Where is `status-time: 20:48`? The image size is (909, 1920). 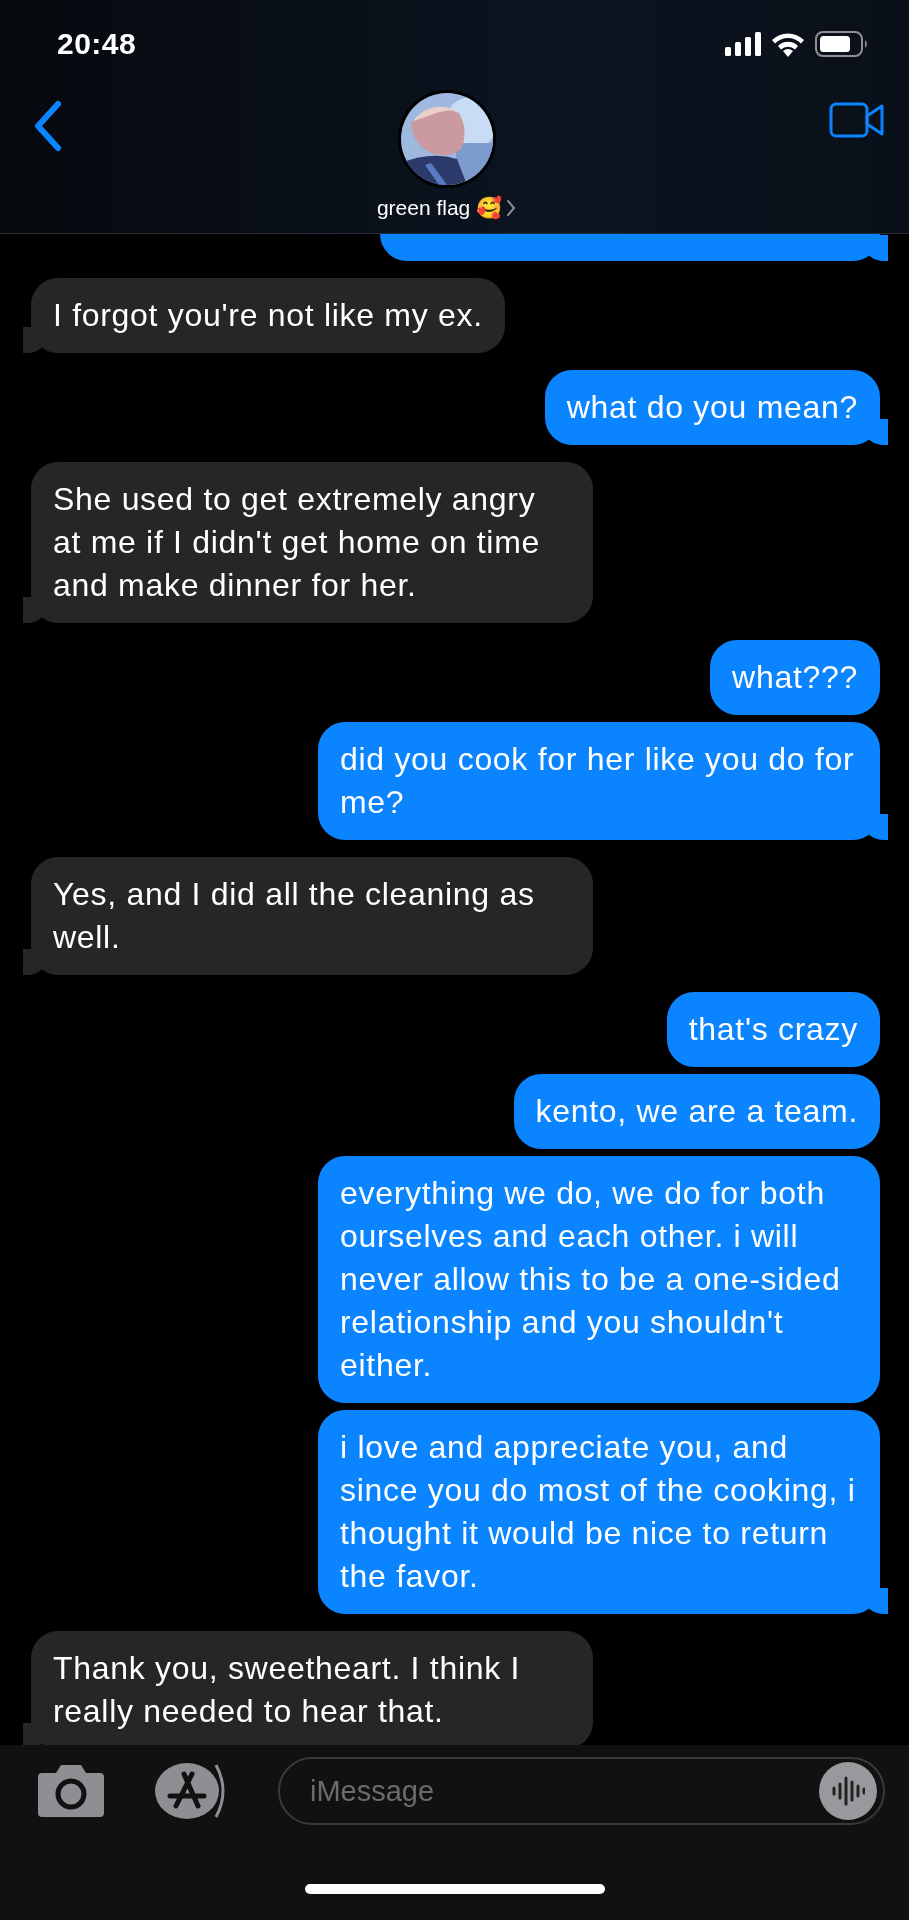 status-time: 20:48 is located at coordinates (97, 44).